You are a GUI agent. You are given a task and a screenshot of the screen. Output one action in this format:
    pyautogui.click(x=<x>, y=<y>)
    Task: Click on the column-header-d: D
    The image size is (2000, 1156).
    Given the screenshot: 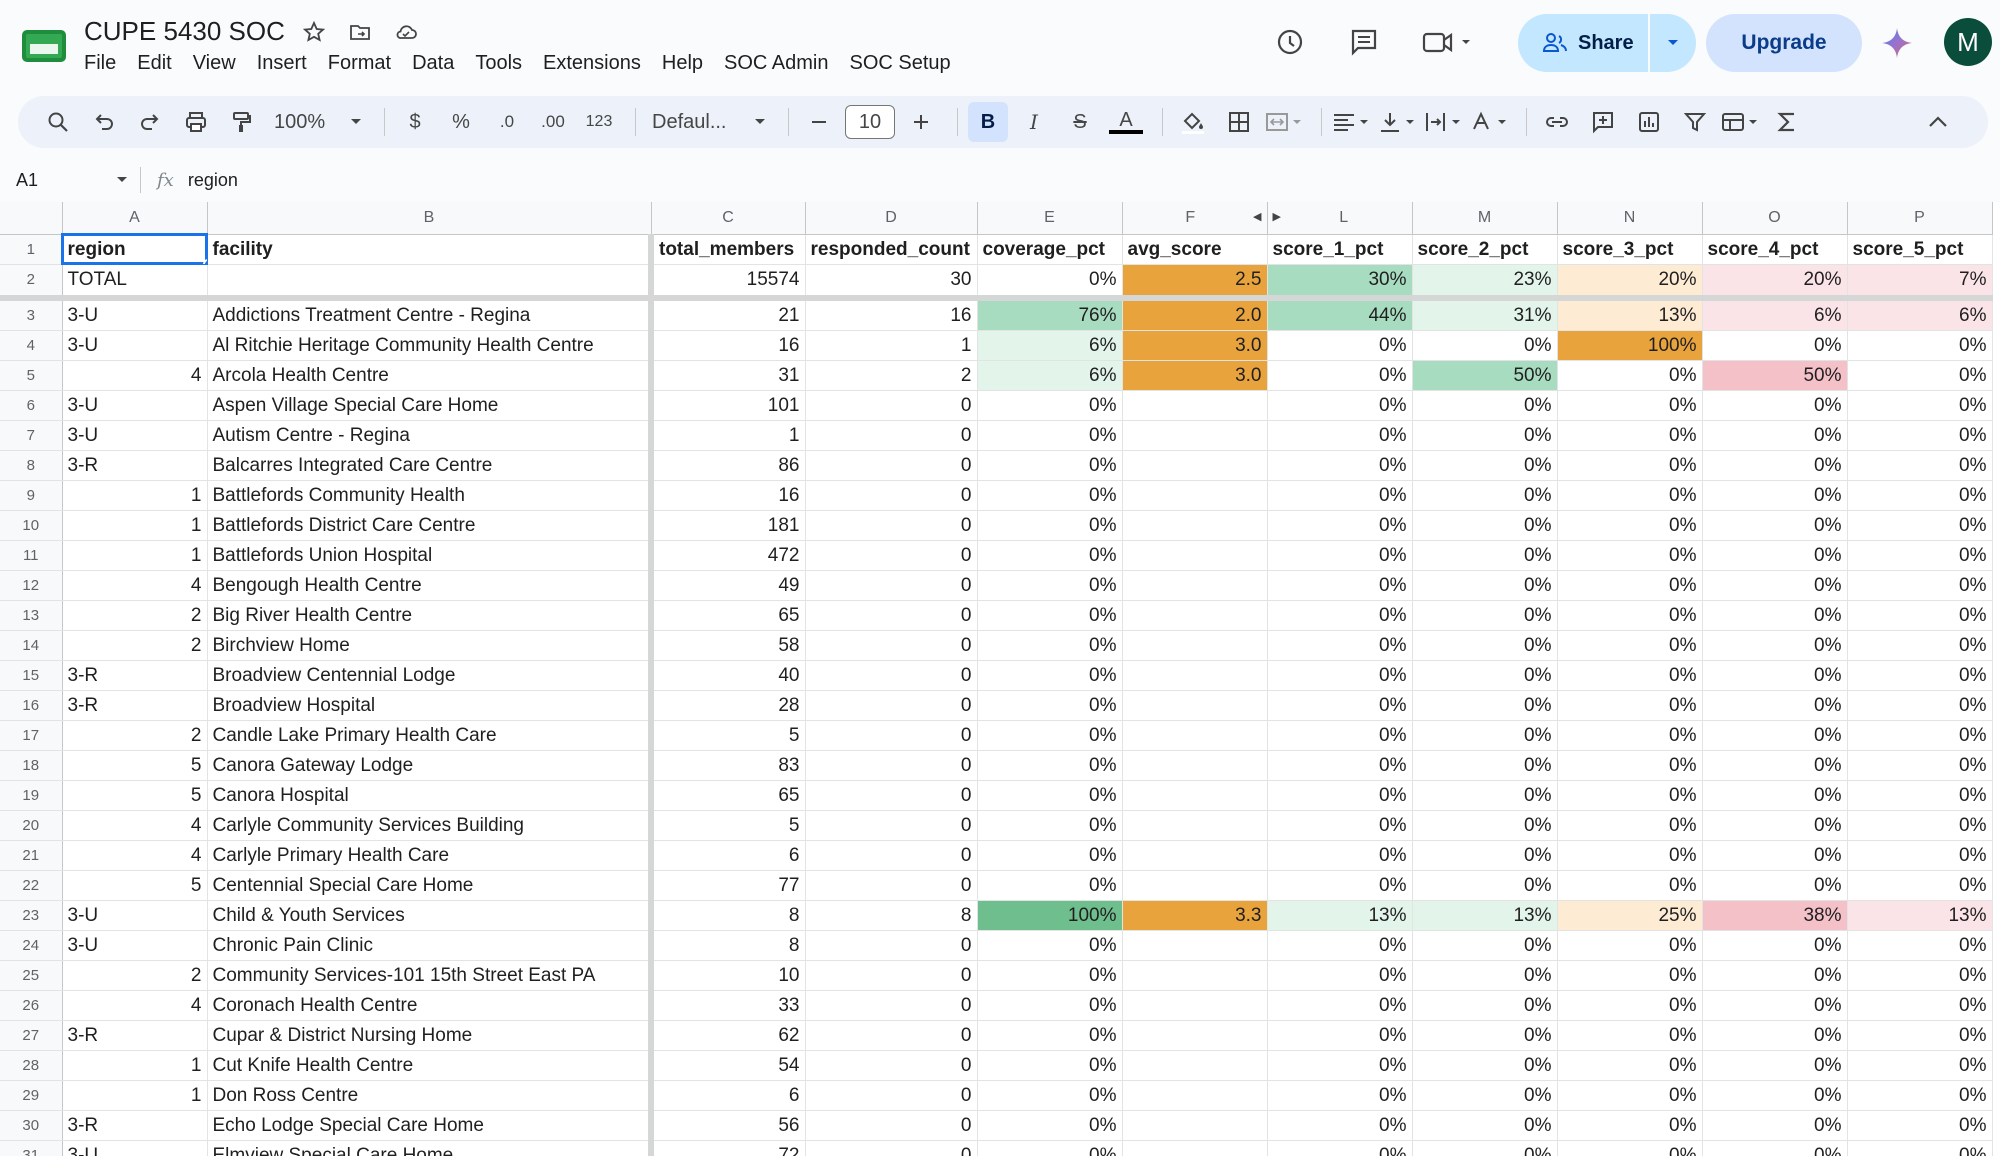 What is the action you would take?
    pyautogui.click(x=891, y=218)
    